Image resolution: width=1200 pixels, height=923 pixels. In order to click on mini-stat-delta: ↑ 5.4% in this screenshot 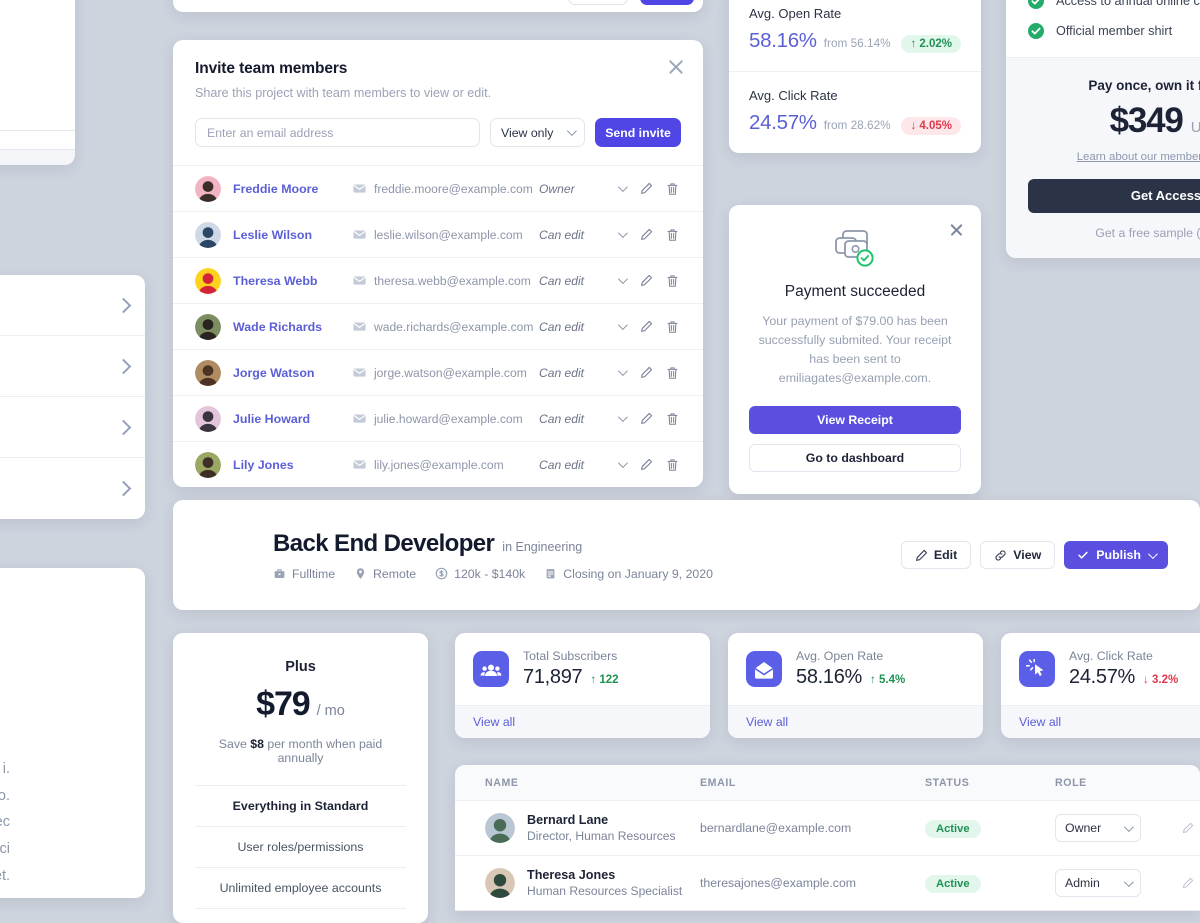, I will do `click(888, 680)`.